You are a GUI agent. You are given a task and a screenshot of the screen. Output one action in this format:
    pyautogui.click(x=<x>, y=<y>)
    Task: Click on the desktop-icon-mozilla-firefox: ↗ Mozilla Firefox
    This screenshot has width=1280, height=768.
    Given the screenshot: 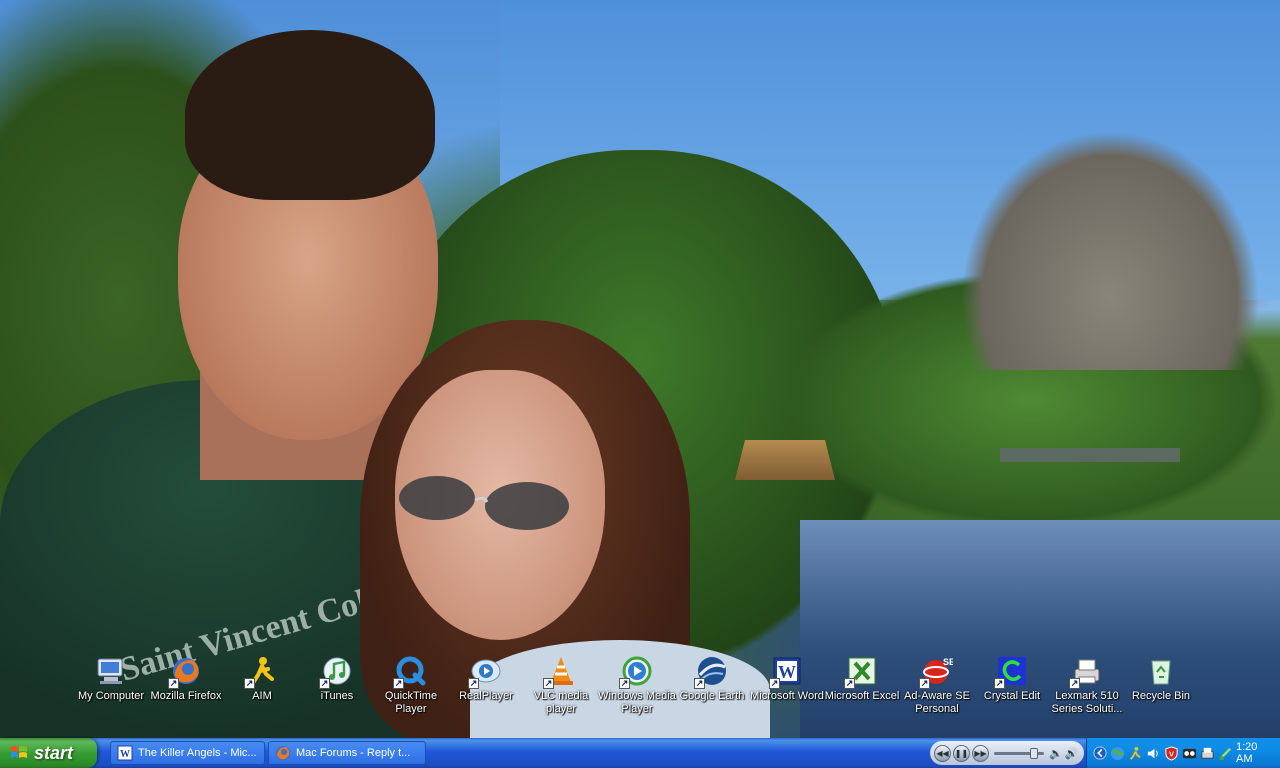 What is the action you would take?
    pyautogui.click(x=186, y=690)
    